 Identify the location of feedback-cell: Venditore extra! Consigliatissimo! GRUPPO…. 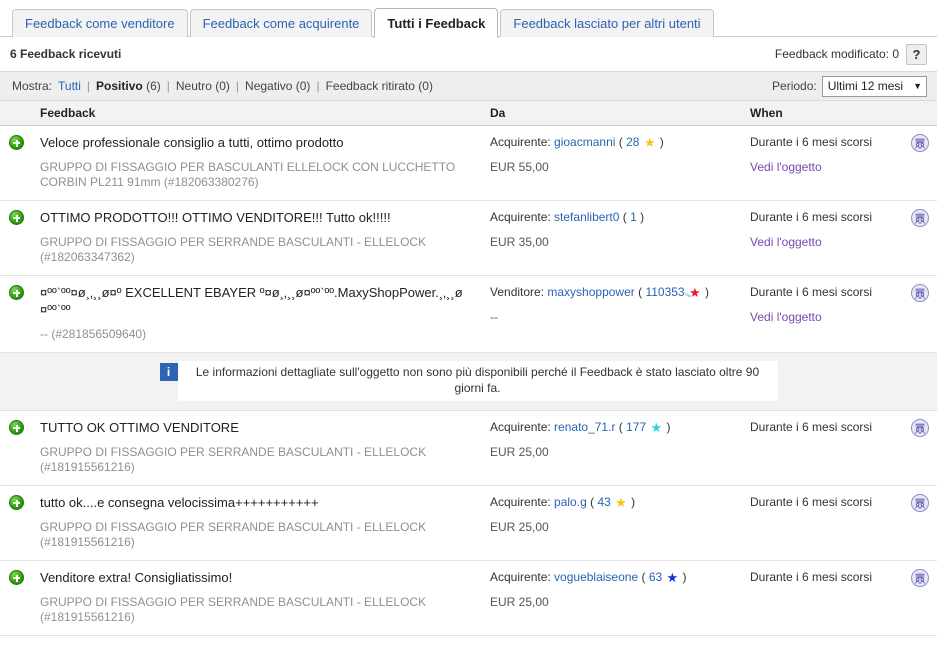
(265, 597).